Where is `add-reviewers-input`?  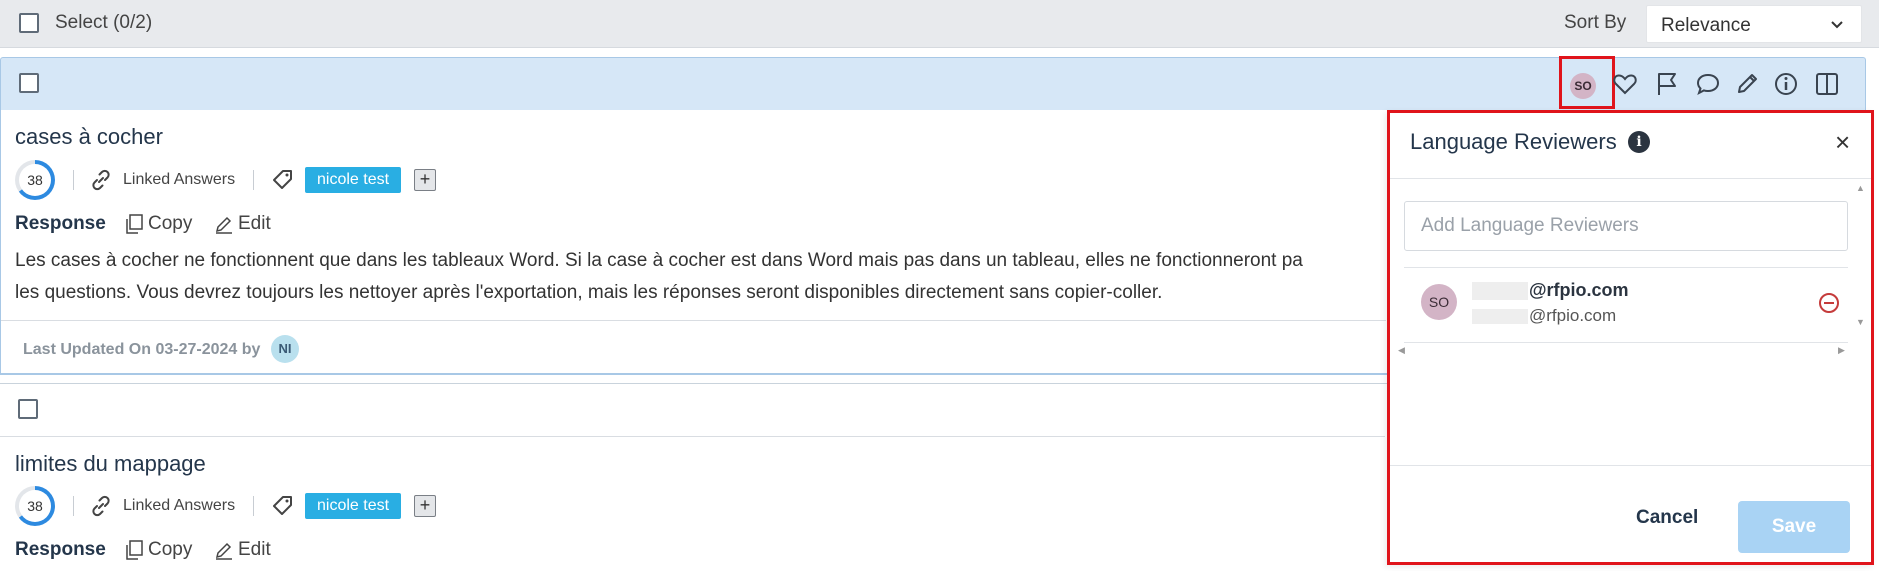
add-reviewers-input is located at coordinates (1626, 226).